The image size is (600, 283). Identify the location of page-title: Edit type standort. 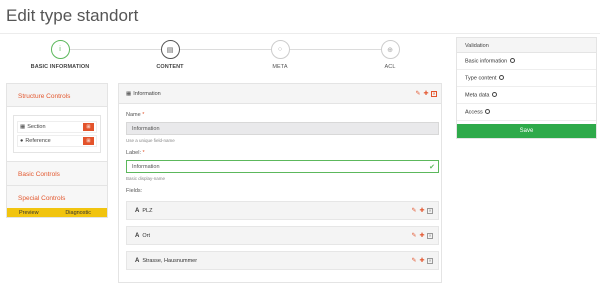
(72, 15).